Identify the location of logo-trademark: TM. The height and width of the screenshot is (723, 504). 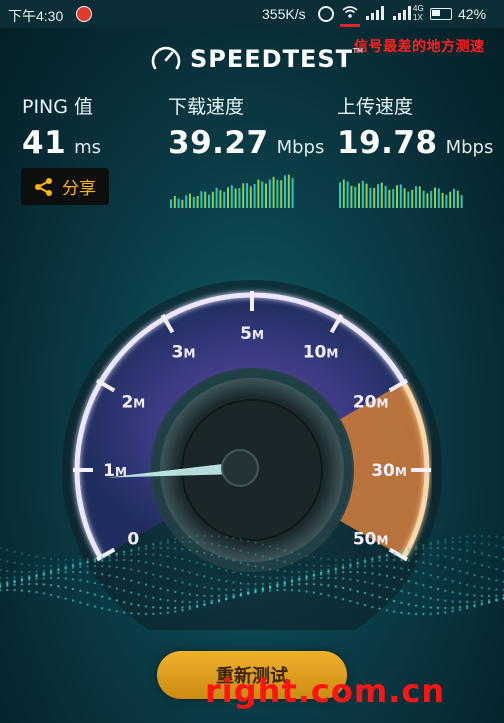
(358, 51).